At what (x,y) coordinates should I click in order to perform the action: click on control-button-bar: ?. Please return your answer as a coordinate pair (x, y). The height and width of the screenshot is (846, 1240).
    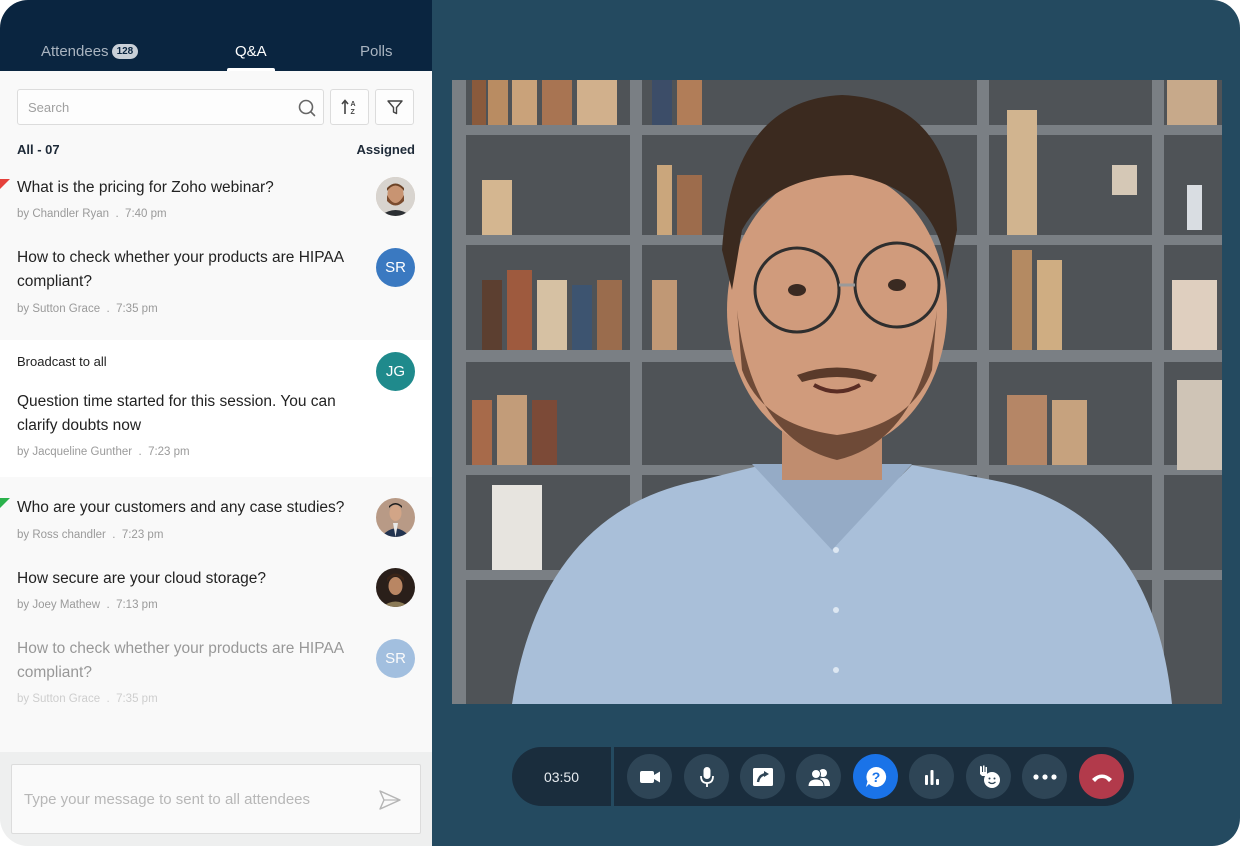
    Looking at the image, I should click on (874, 776).